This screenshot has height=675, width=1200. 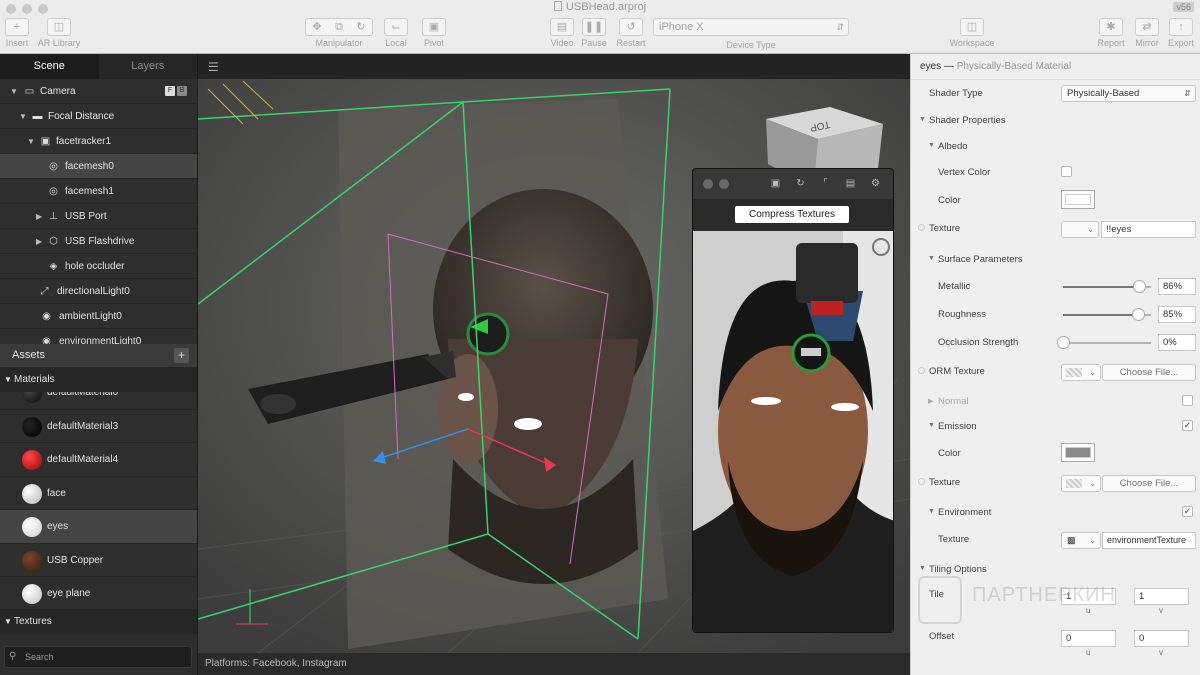 What do you see at coordinates (213, 67) in the screenshot?
I see `hamburger-menu-icon: ☰` at bounding box center [213, 67].